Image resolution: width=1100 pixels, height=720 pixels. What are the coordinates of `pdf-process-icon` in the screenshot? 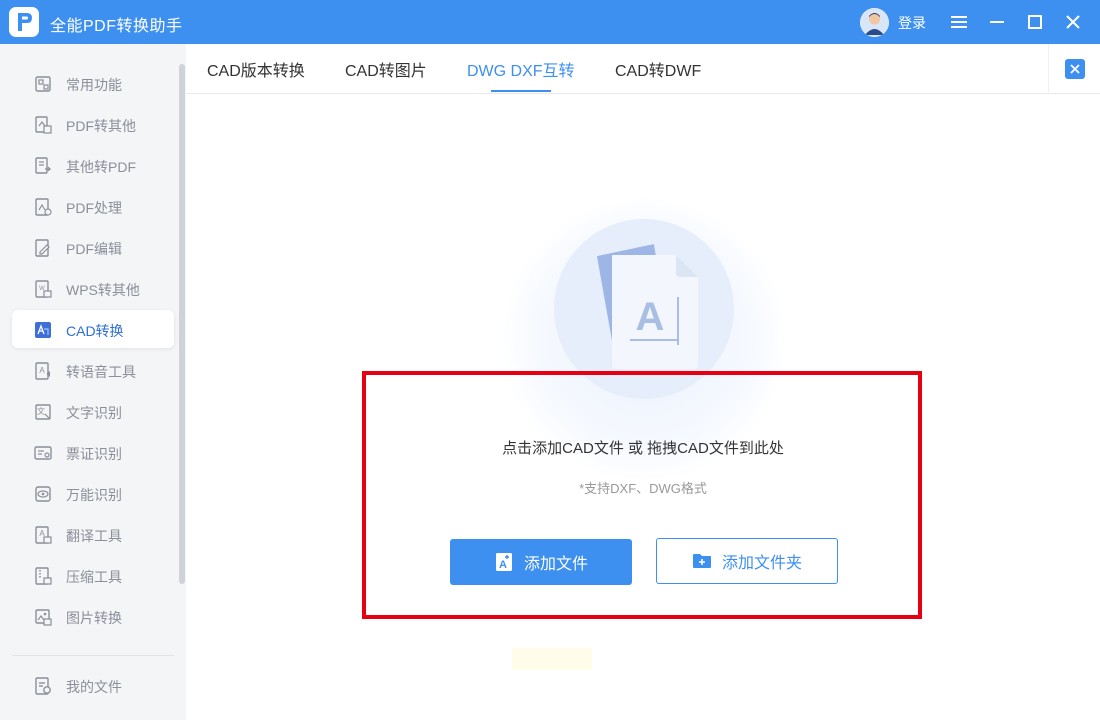 It's located at (43, 207).